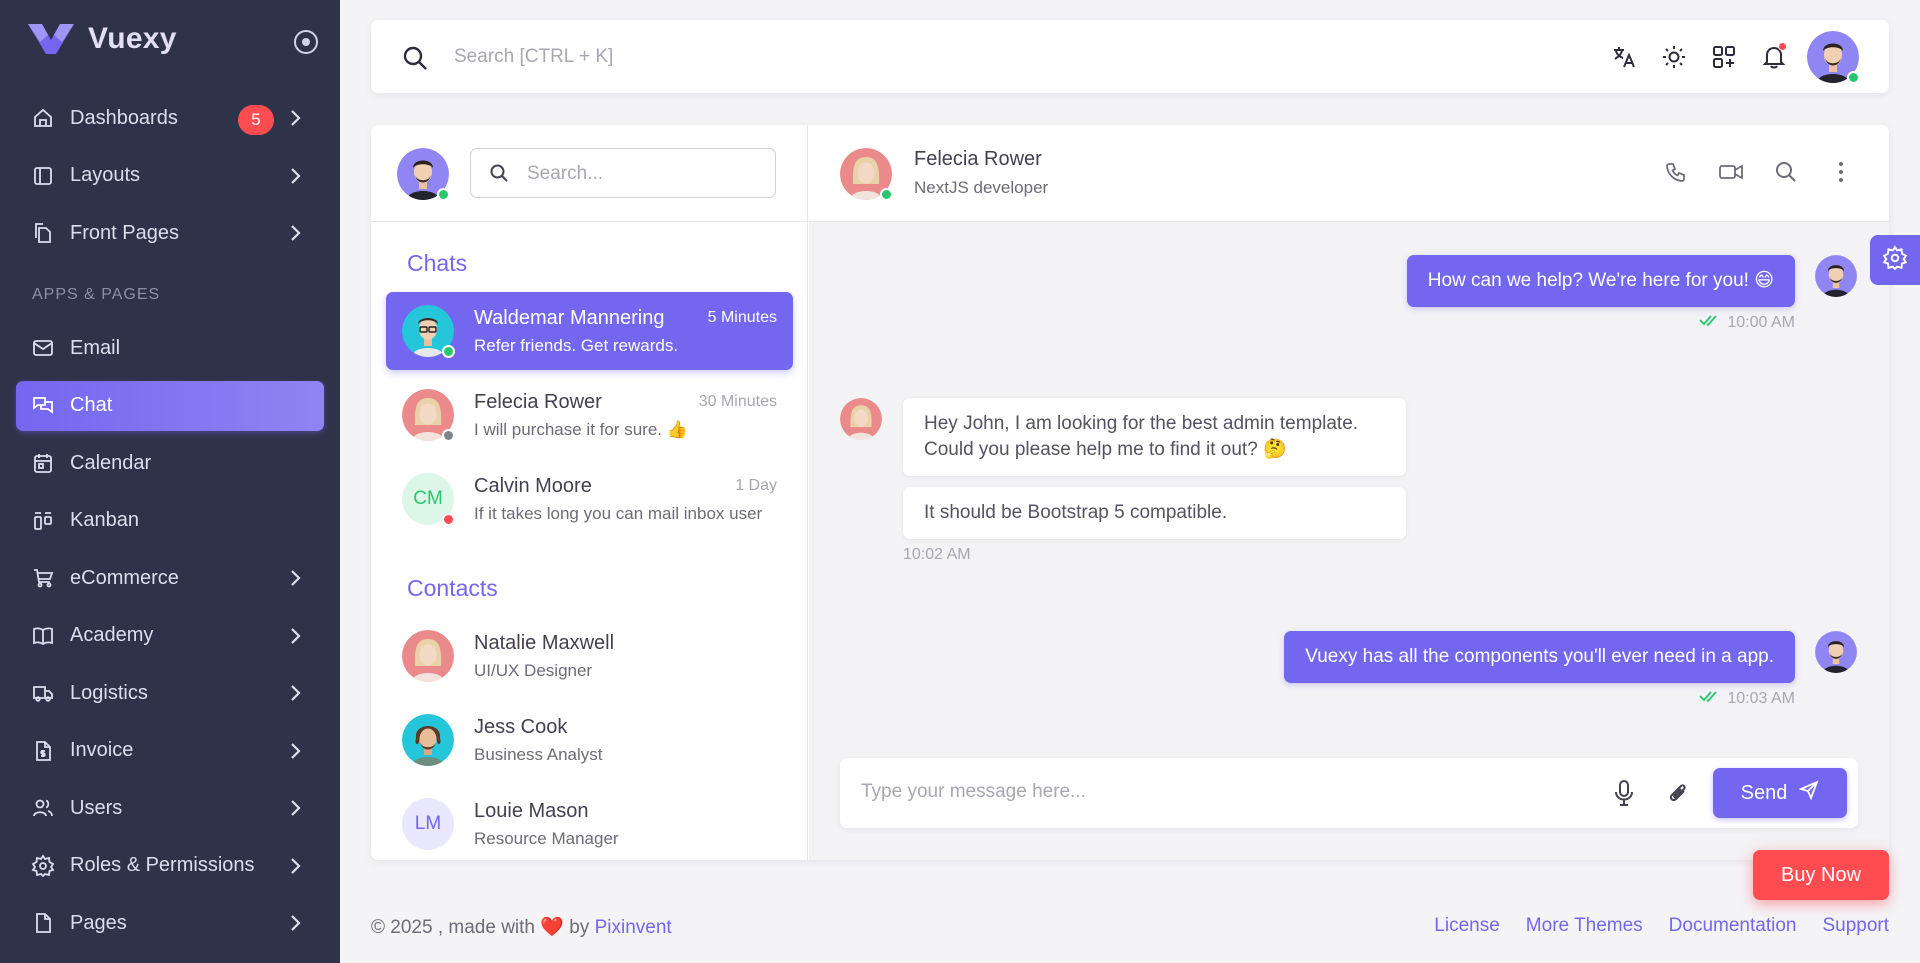 The height and width of the screenshot is (963, 1920). I want to click on sidebar-item-label: Chat, so click(91, 405).